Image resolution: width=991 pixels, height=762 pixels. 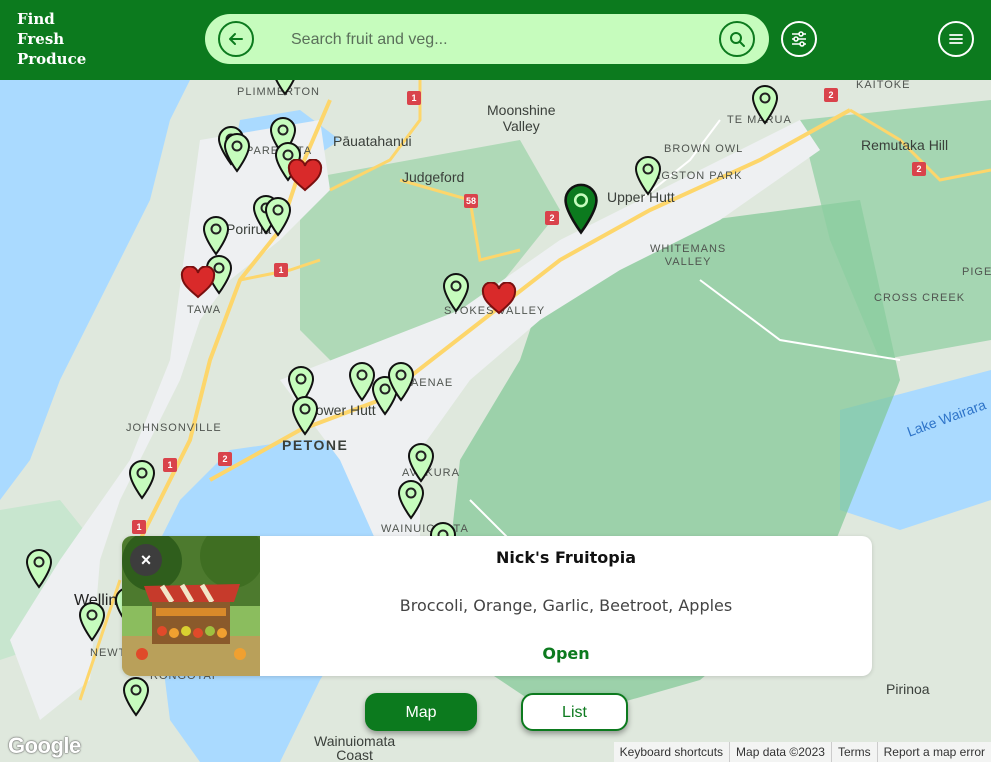 I want to click on terms-link: Terms, so click(x=853, y=752).